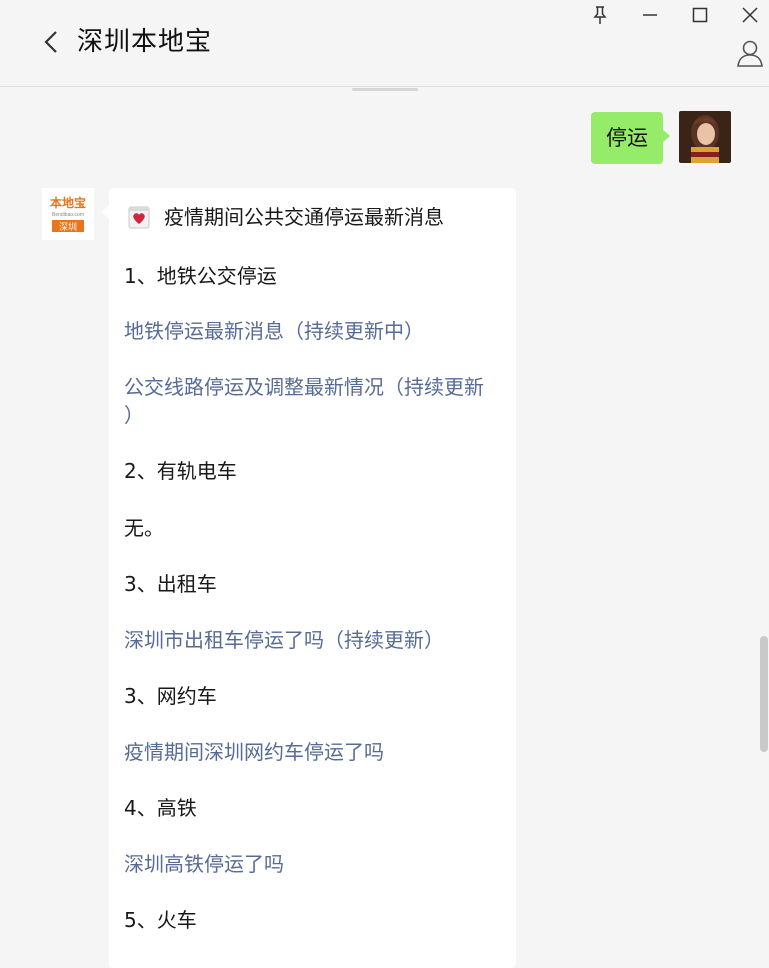 The width and height of the screenshot is (769, 968). I want to click on link-bus-suspension-cont: ）, so click(316, 415).